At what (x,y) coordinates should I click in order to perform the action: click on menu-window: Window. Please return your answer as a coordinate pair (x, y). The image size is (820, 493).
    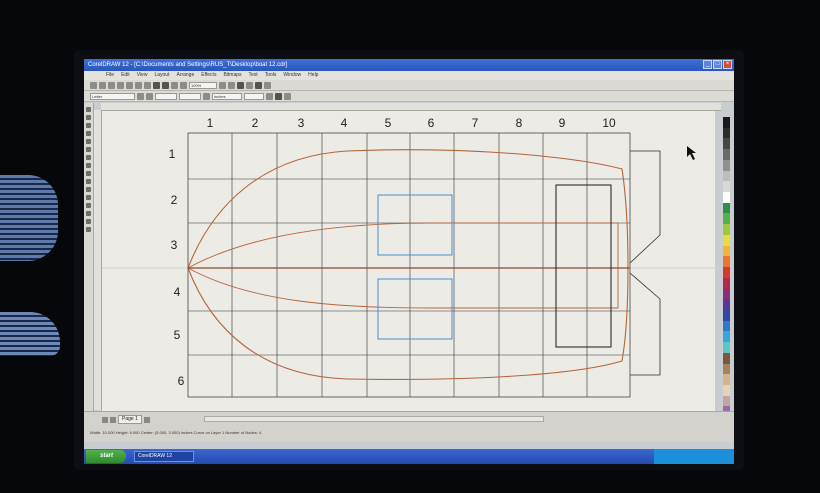
    Looking at the image, I should click on (292, 75).